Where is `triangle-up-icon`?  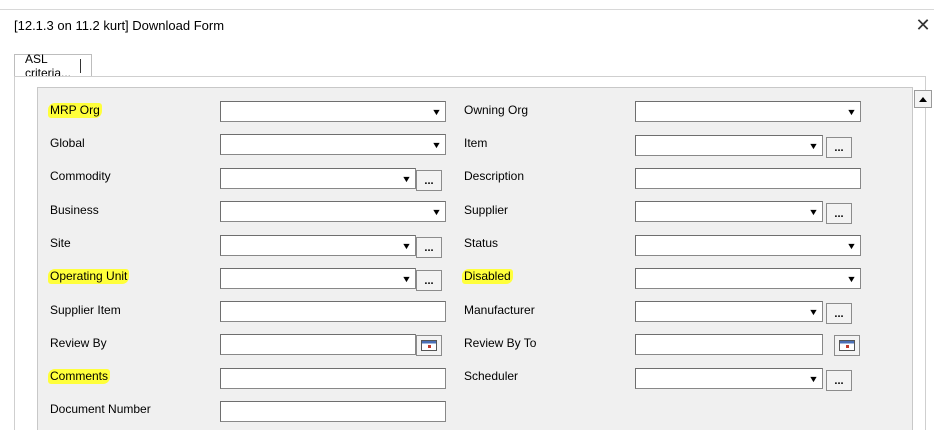 triangle-up-icon is located at coordinates (923, 99).